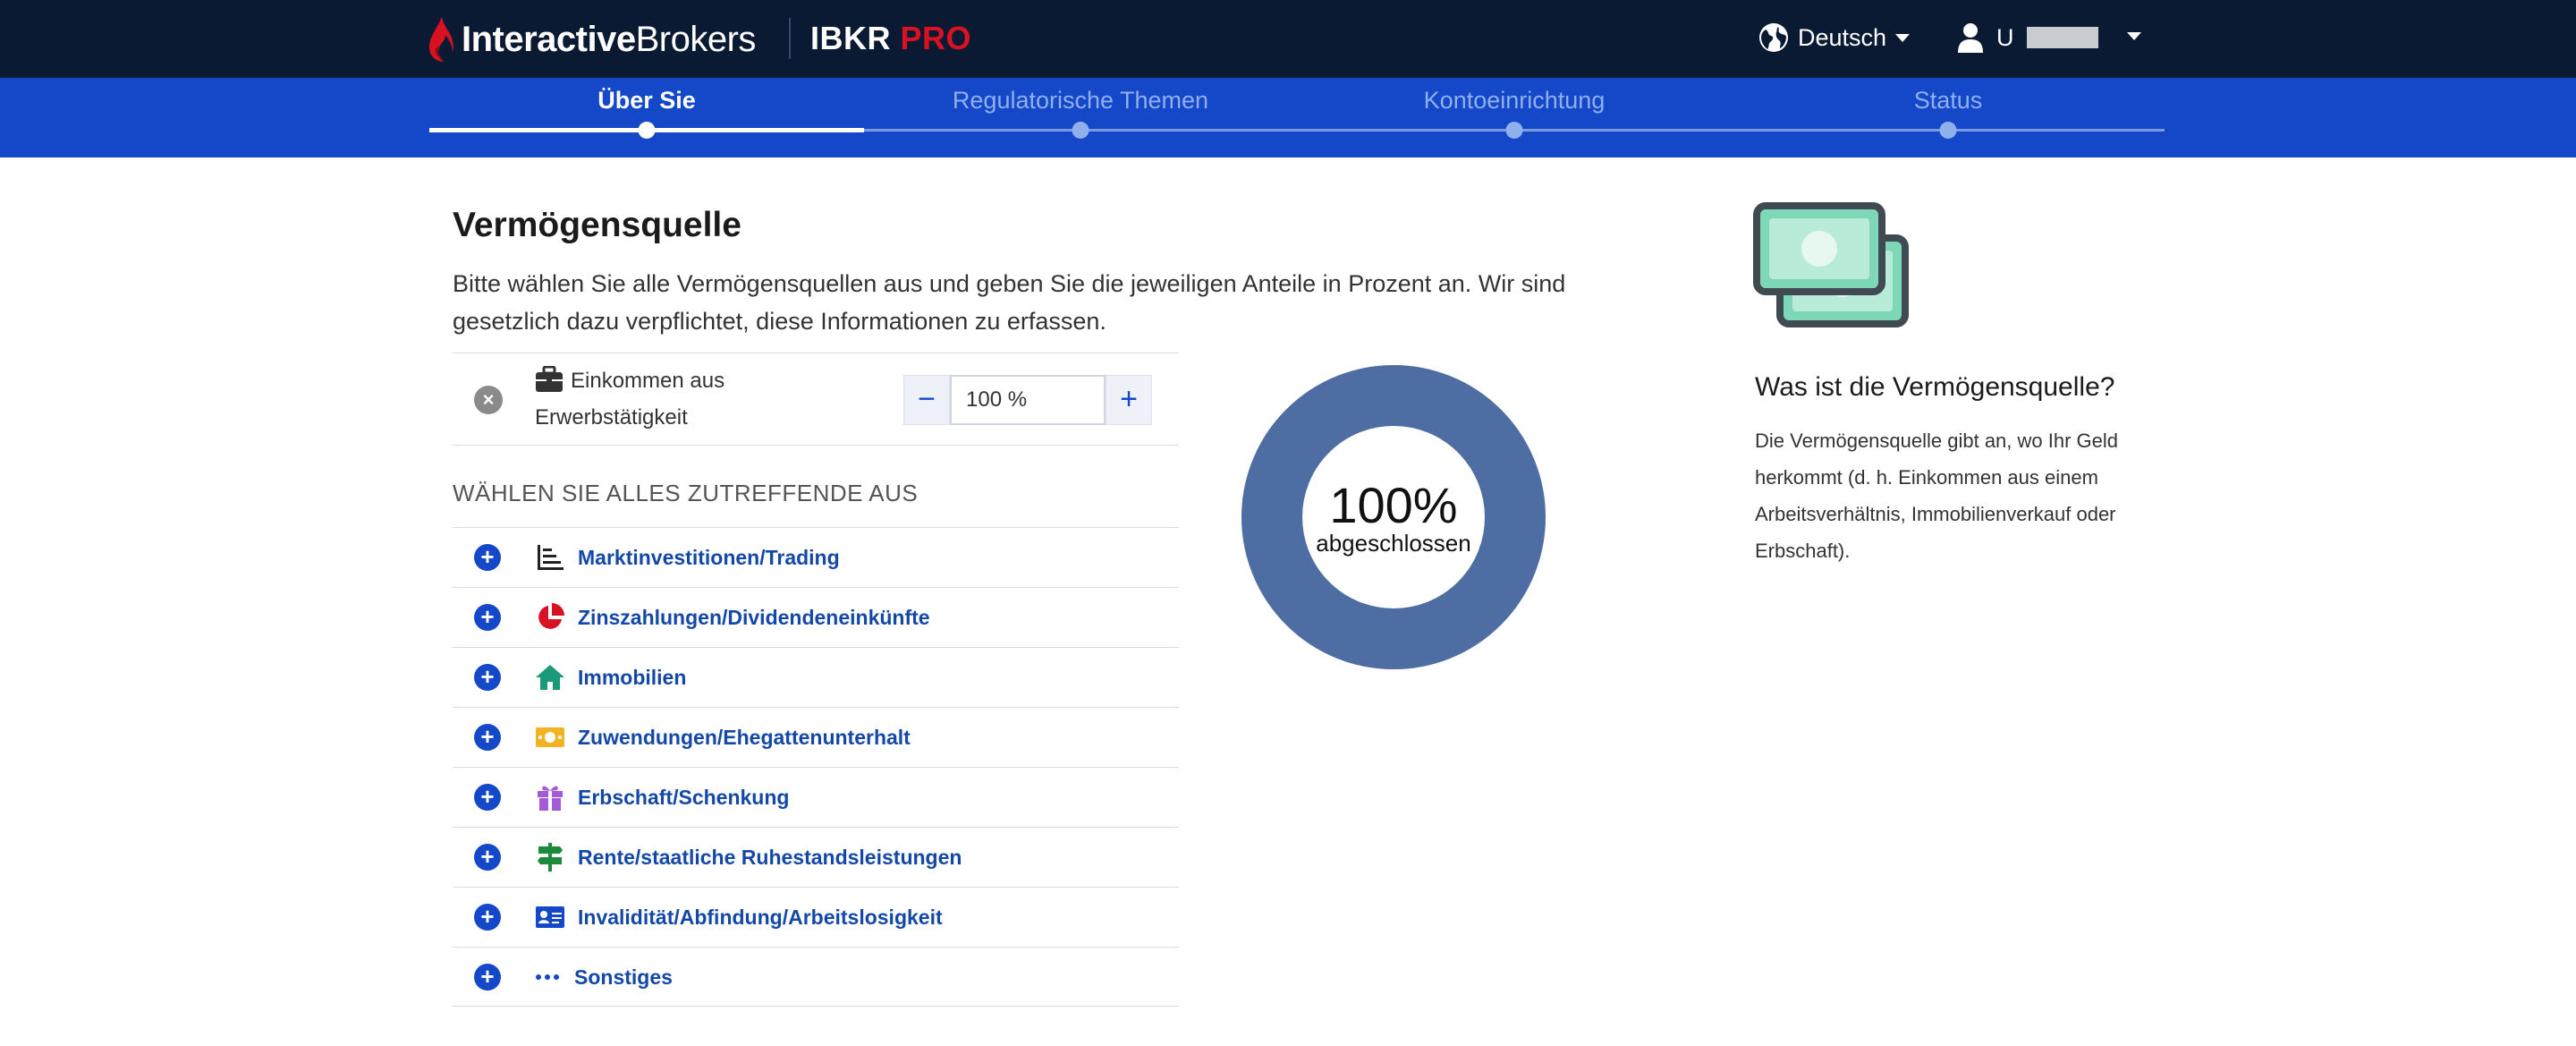 The height and width of the screenshot is (1046, 2576). I want to click on top-navigation-bar: InteractiveBrokers IBKR PRO Deutsch U, so click(1288, 39).